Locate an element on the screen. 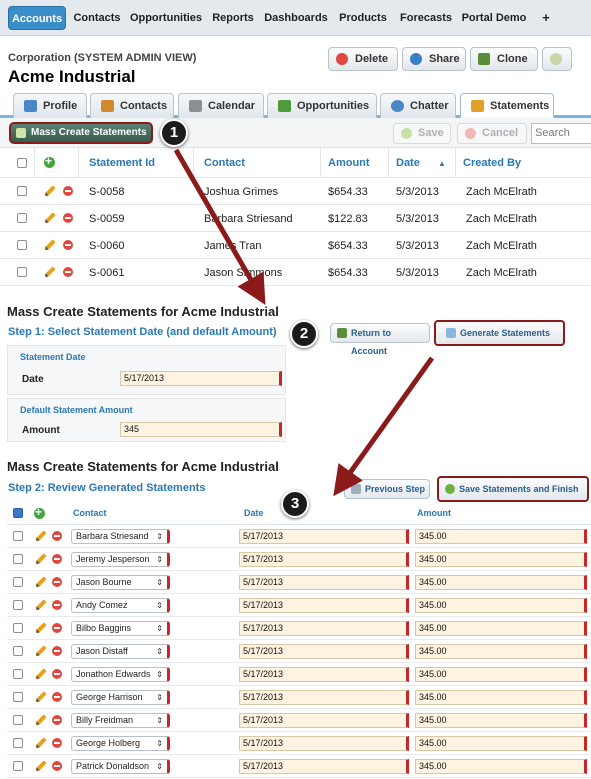 Image resolution: width=591 pixels, height=779 pixels. nav-tab-forecasts: Forecasts is located at coordinates (426, 18).